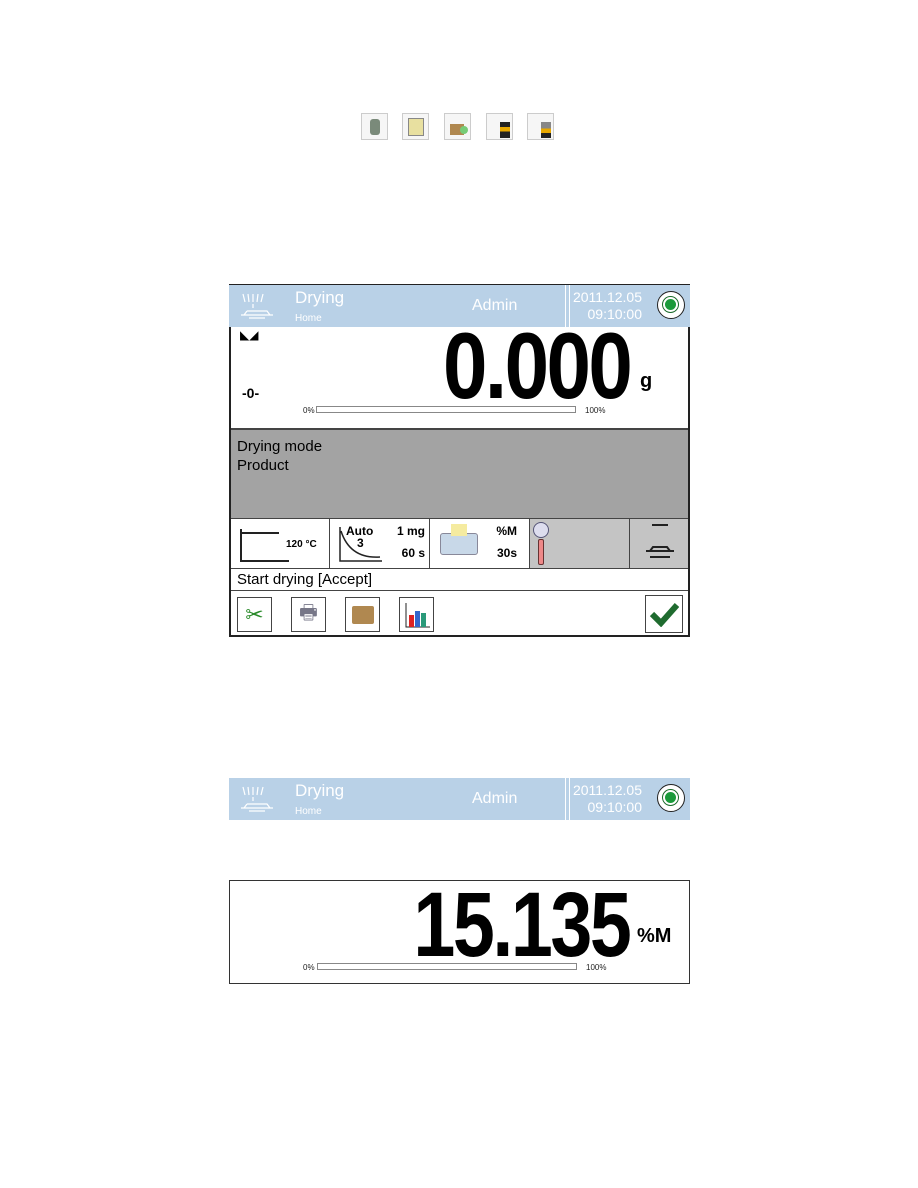  I want to click on drying-printouts-icon: 🖶, so click(308, 612).